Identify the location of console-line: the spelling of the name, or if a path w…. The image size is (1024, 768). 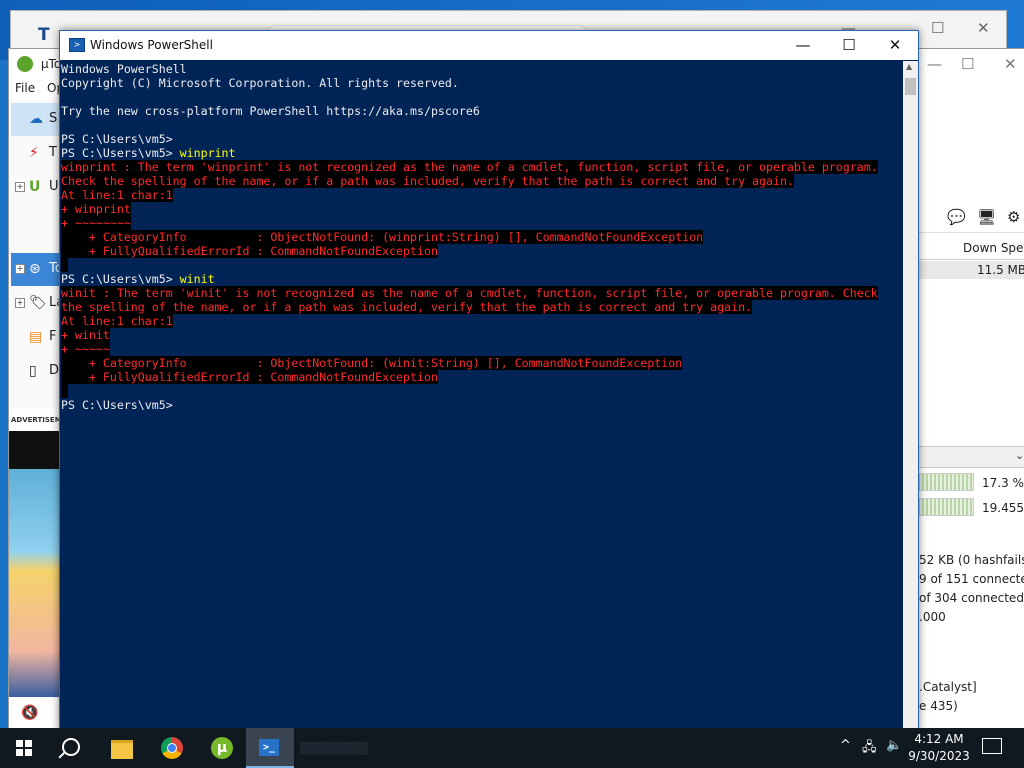
(407, 307).